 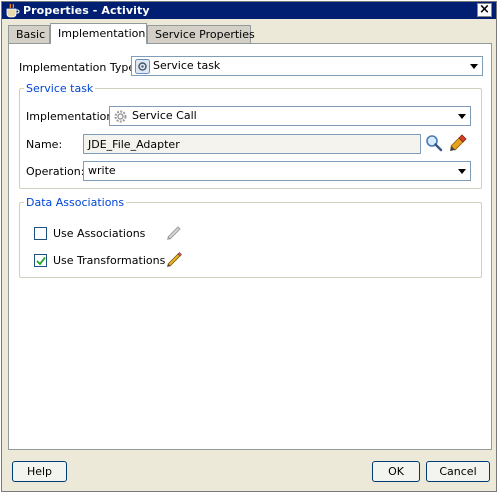 I want to click on tab-basic: Basic, so click(x=29, y=34).